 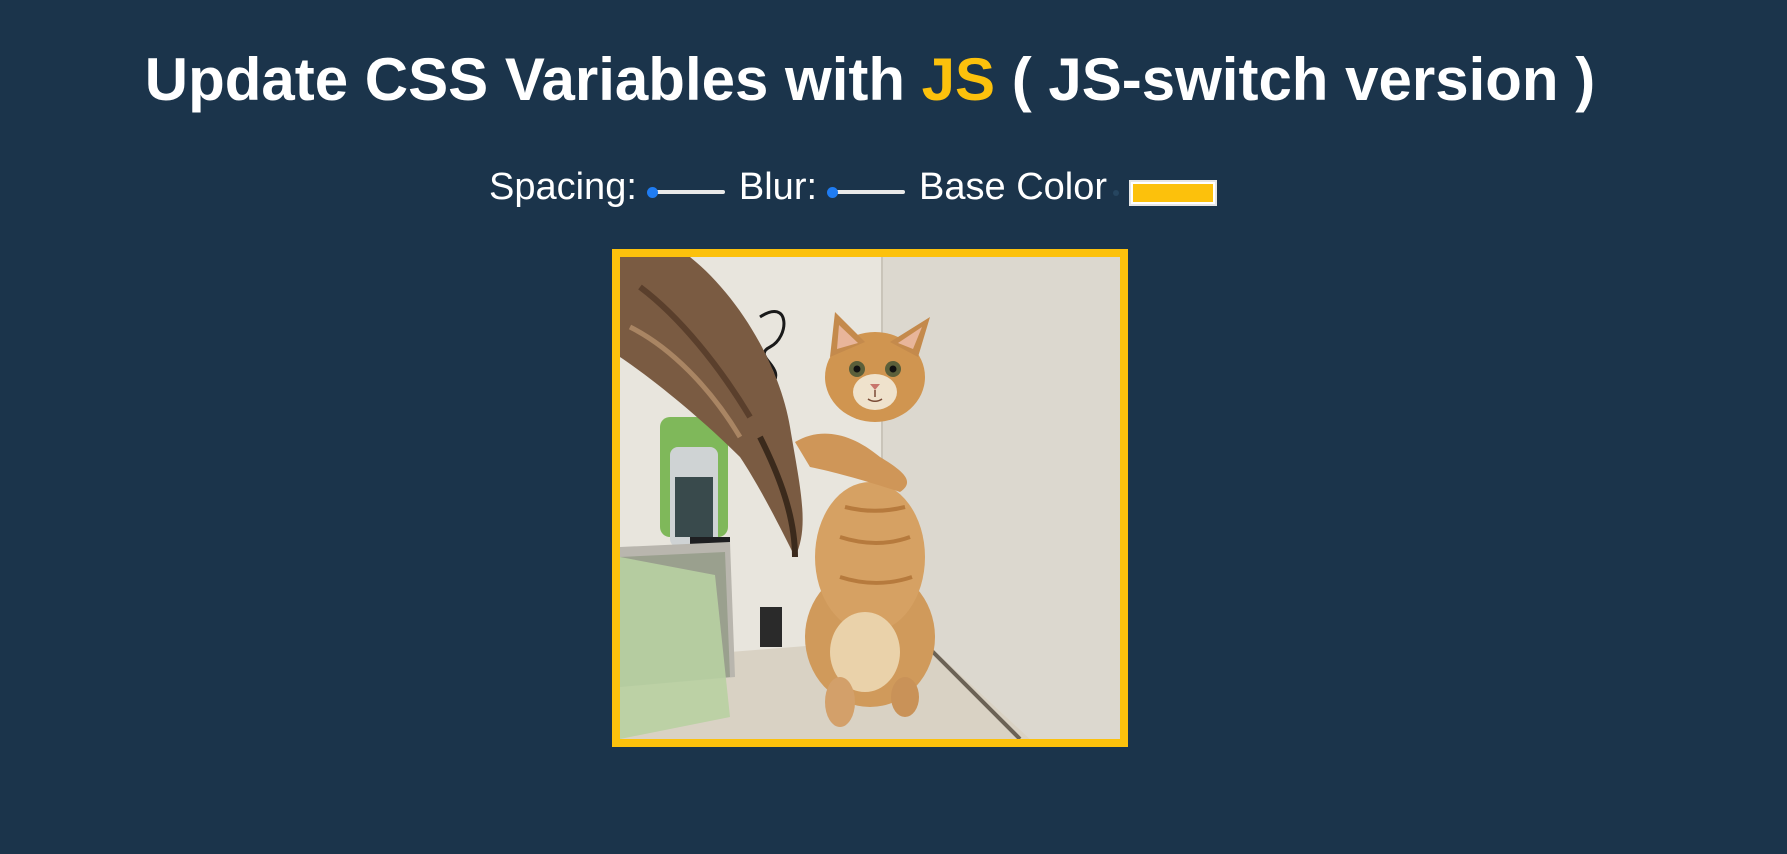 What do you see at coordinates (778, 186) in the screenshot?
I see `blur-label: Blur:` at bounding box center [778, 186].